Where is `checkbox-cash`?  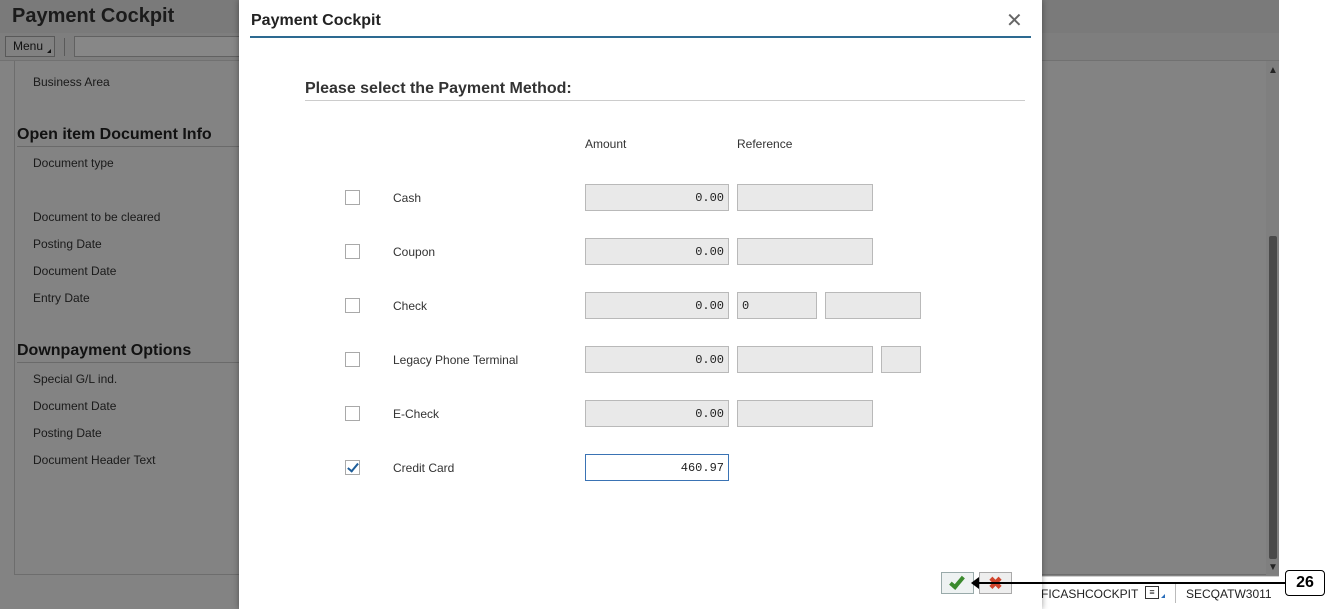
checkbox-cash is located at coordinates (352, 197).